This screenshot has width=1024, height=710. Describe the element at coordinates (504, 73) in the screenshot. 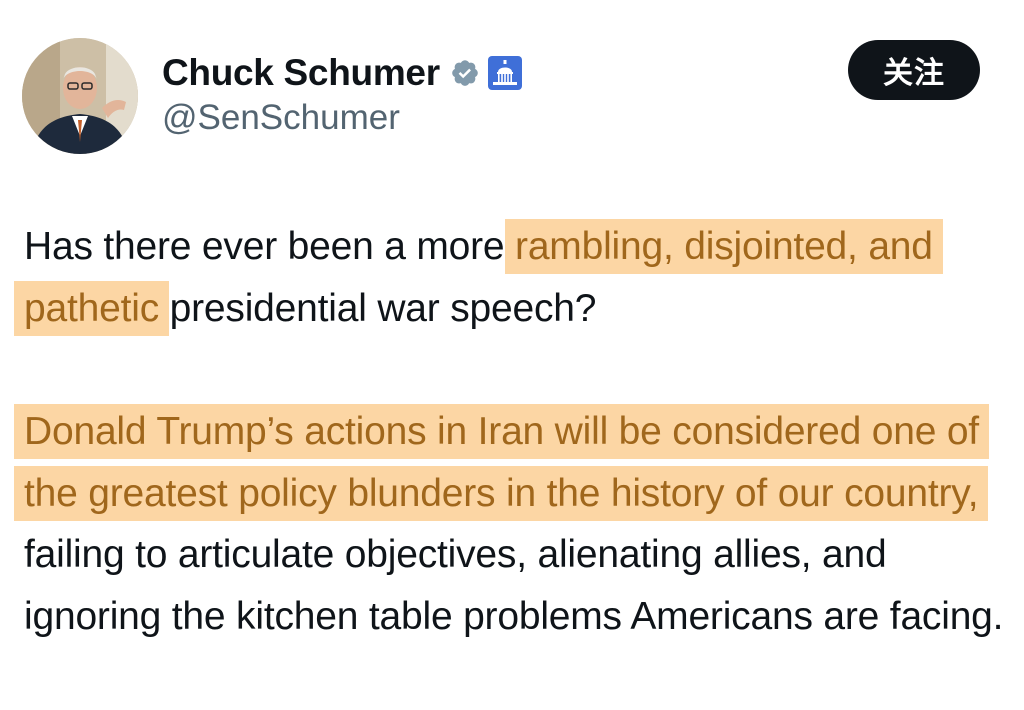

I see `capitol-building-icon` at that location.